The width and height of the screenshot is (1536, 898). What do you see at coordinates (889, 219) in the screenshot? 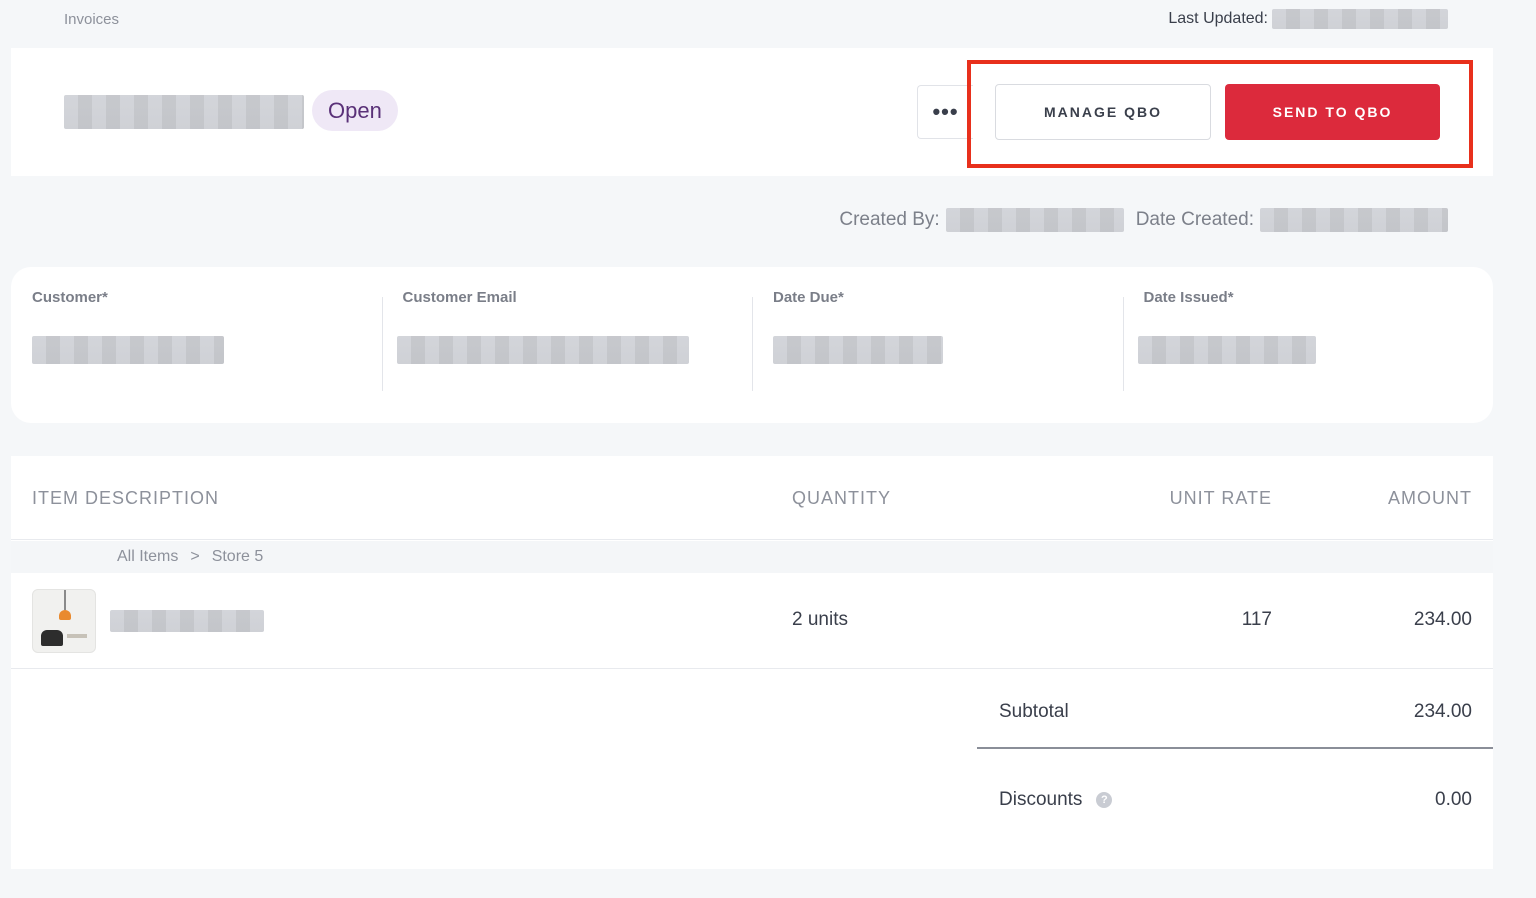
I see `created-by-label: Created By:` at bounding box center [889, 219].